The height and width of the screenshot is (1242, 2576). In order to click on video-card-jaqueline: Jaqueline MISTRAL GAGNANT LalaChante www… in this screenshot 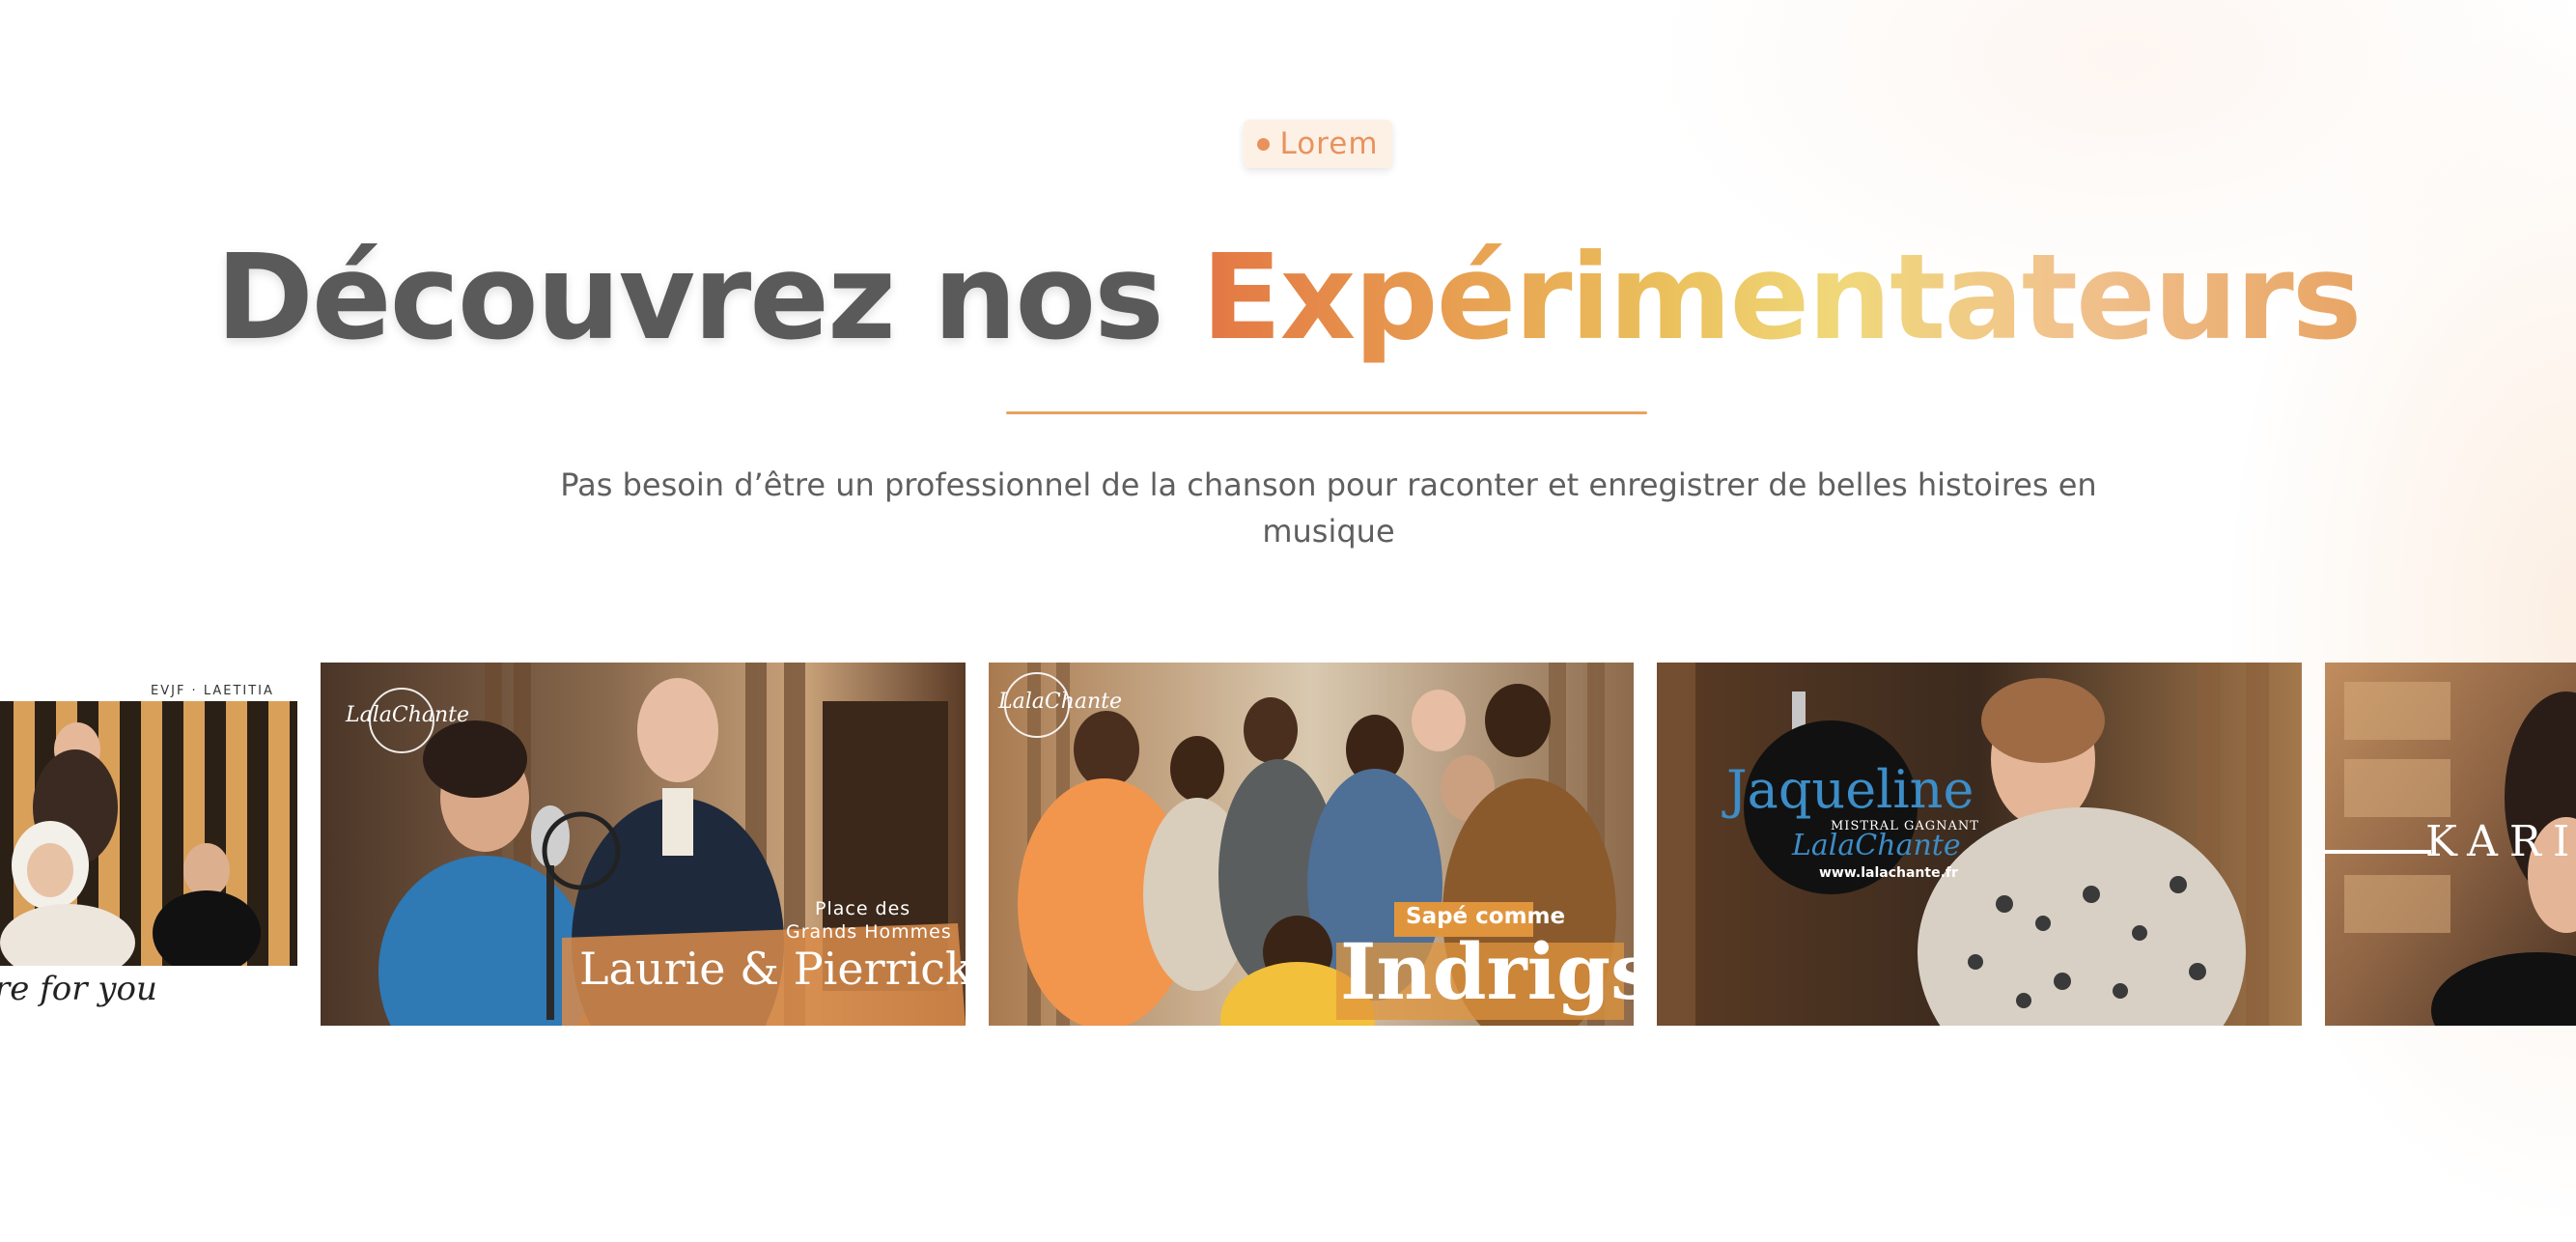, I will do `click(1980, 844)`.